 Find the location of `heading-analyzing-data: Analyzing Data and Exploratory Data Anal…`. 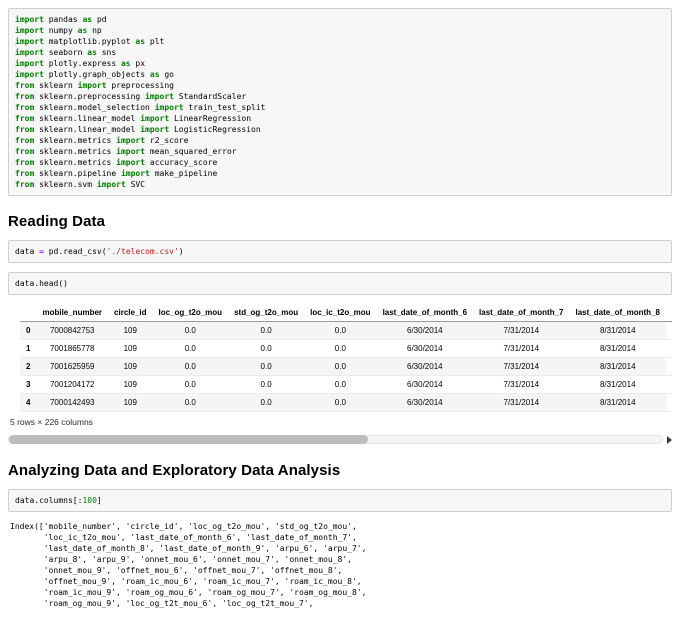

heading-analyzing-data: Analyzing Data and Exploratory Data Anal… is located at coordinates (174, 470).